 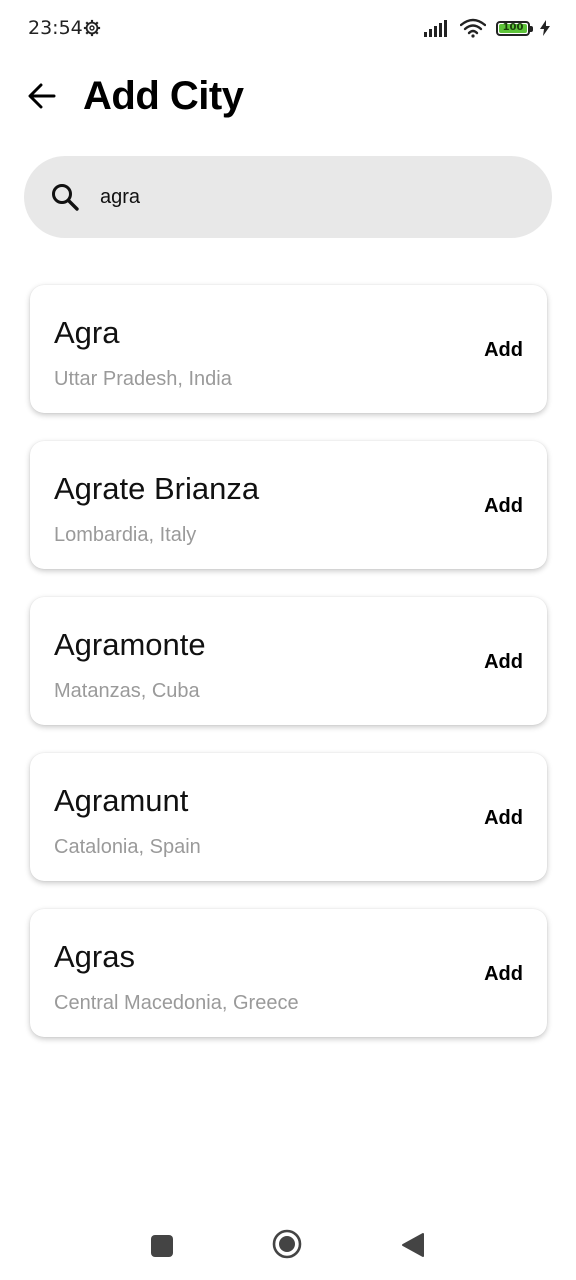 I want to click on back-triangle-icon, so click(x=413, y=1245).